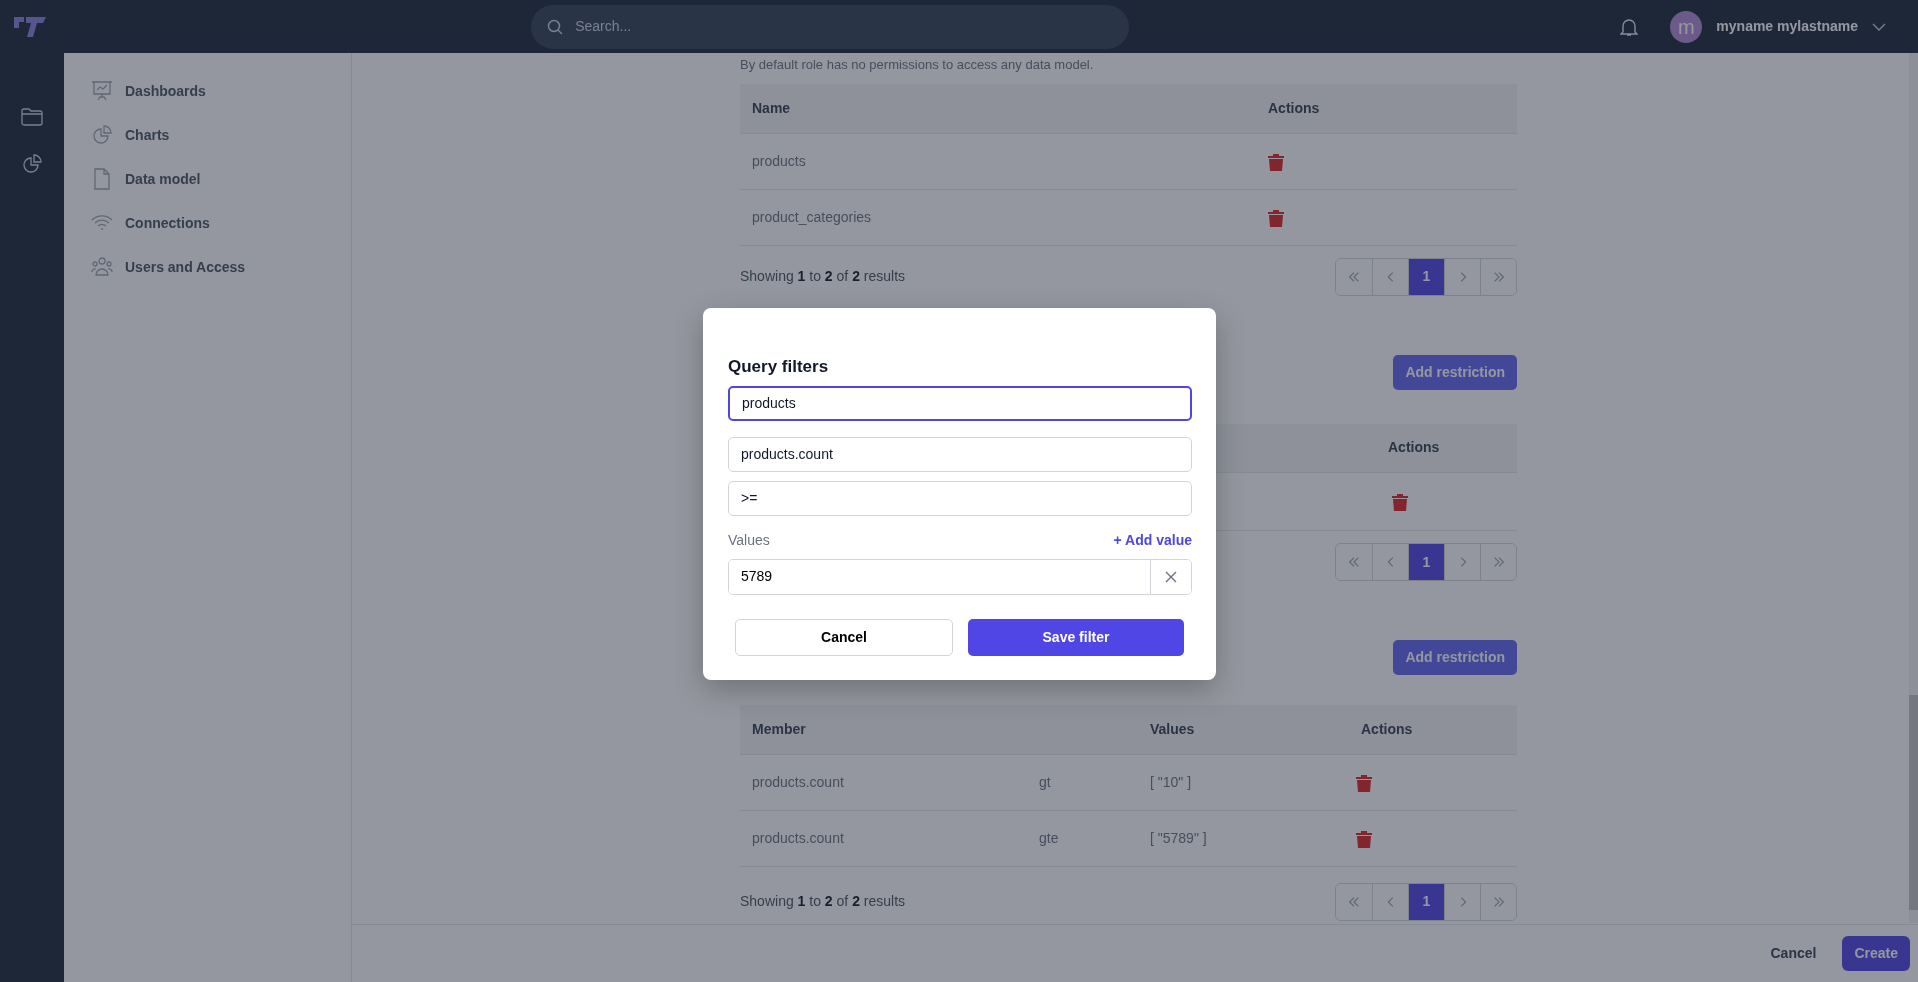  Describe the element at coordinates (1243, 782) in the screenshot. I see `table-cell: [ "10" ]` at that location.